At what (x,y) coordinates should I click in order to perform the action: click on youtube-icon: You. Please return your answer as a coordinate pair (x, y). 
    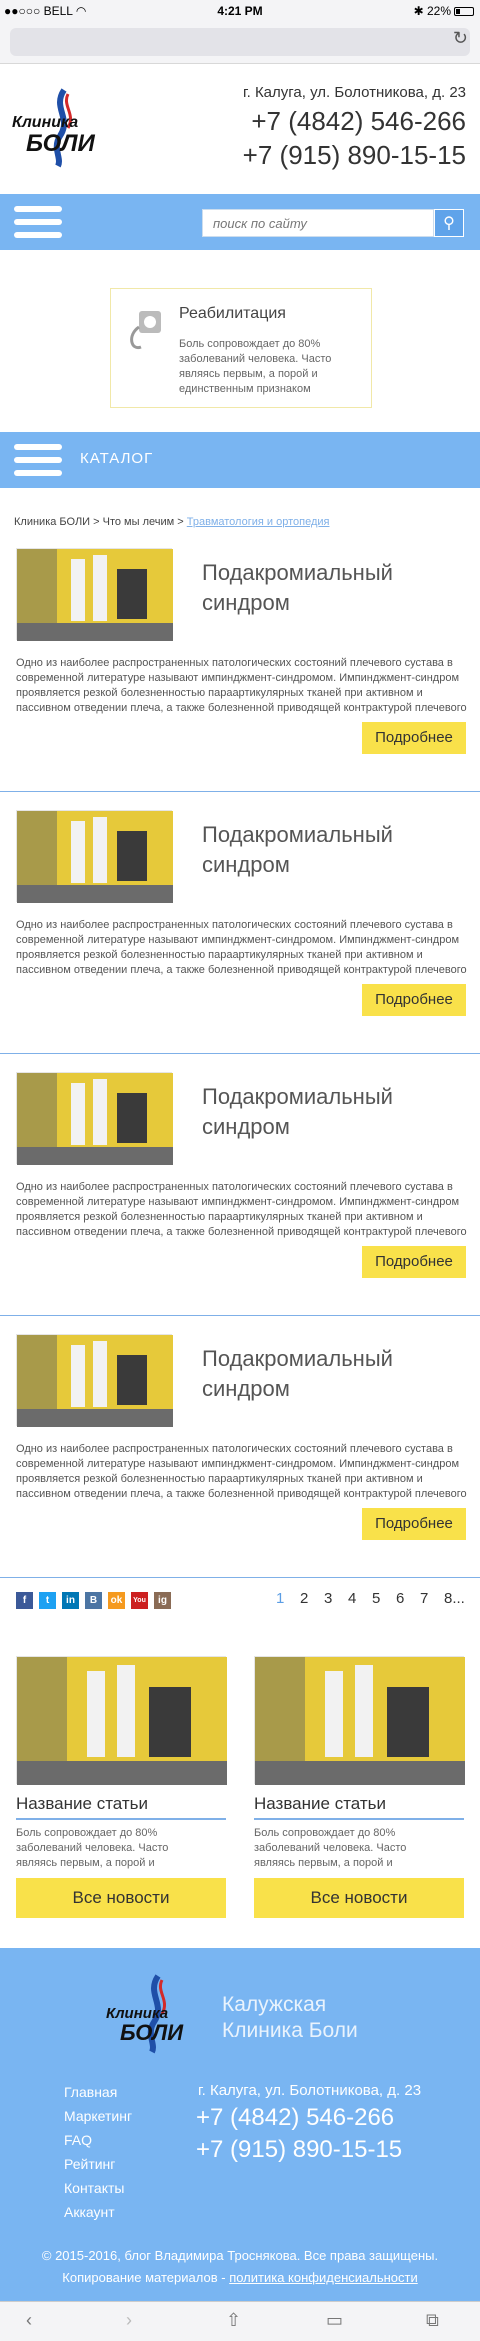
    Looking at the image, I should click on (139, 1600).